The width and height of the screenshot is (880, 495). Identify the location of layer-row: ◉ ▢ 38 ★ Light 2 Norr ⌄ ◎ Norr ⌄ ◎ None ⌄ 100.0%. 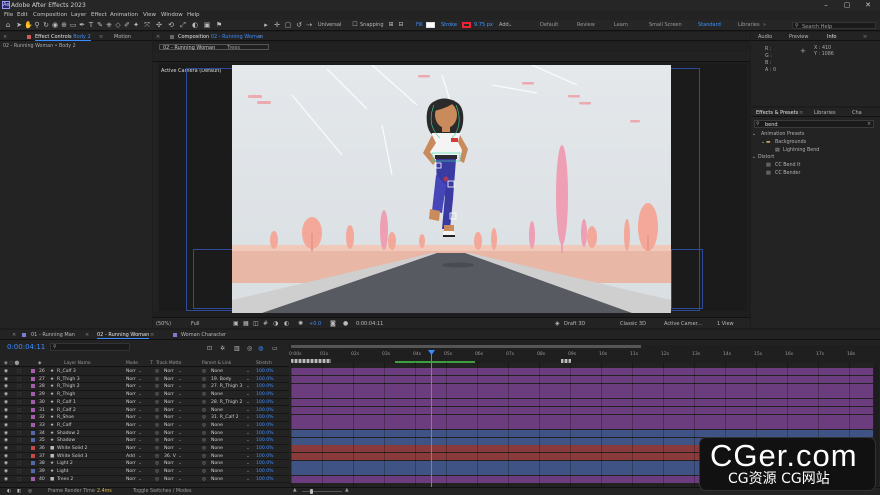
(144, 464).